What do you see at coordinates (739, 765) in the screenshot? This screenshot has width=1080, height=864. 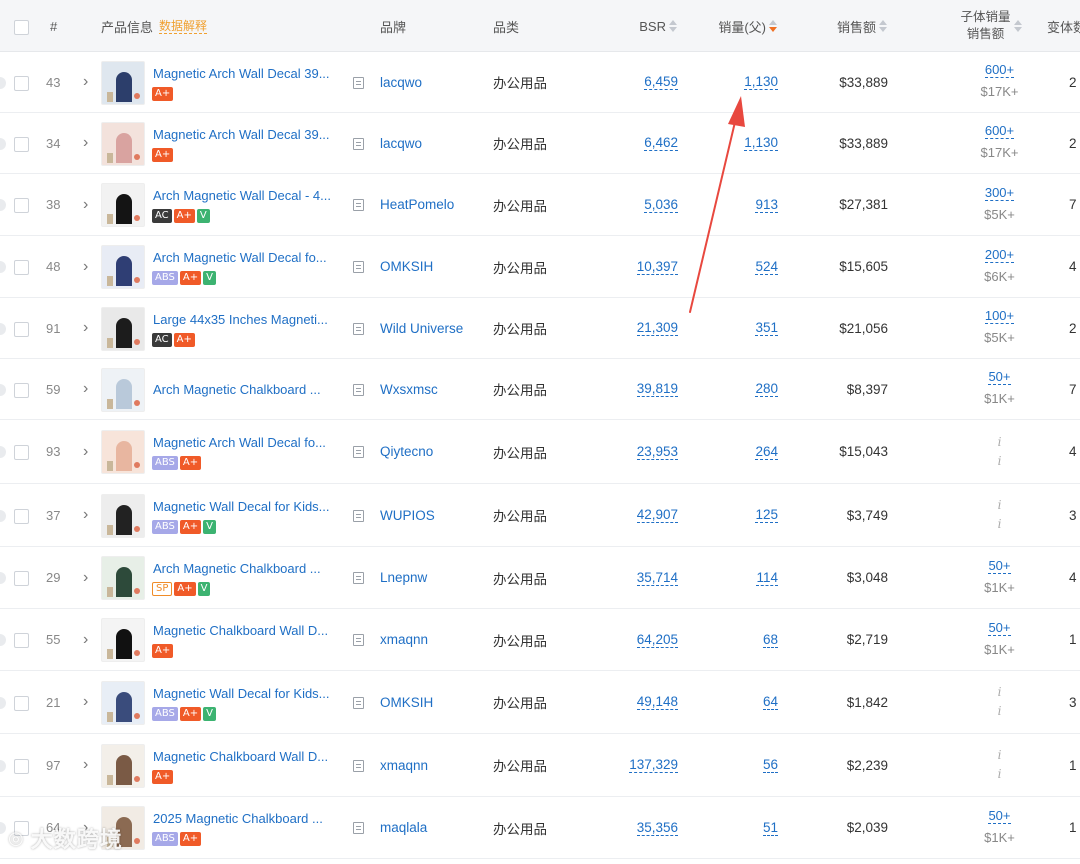 I see `sales-volume-cell: 56` at bounding box center [739, 765].